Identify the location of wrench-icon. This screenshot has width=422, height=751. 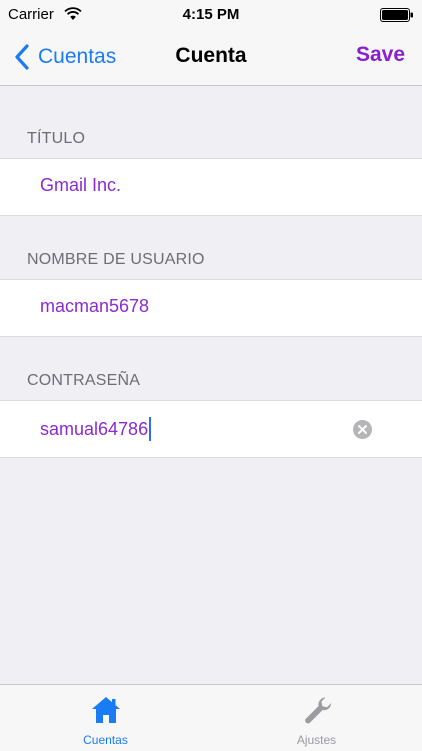
(317, 710).